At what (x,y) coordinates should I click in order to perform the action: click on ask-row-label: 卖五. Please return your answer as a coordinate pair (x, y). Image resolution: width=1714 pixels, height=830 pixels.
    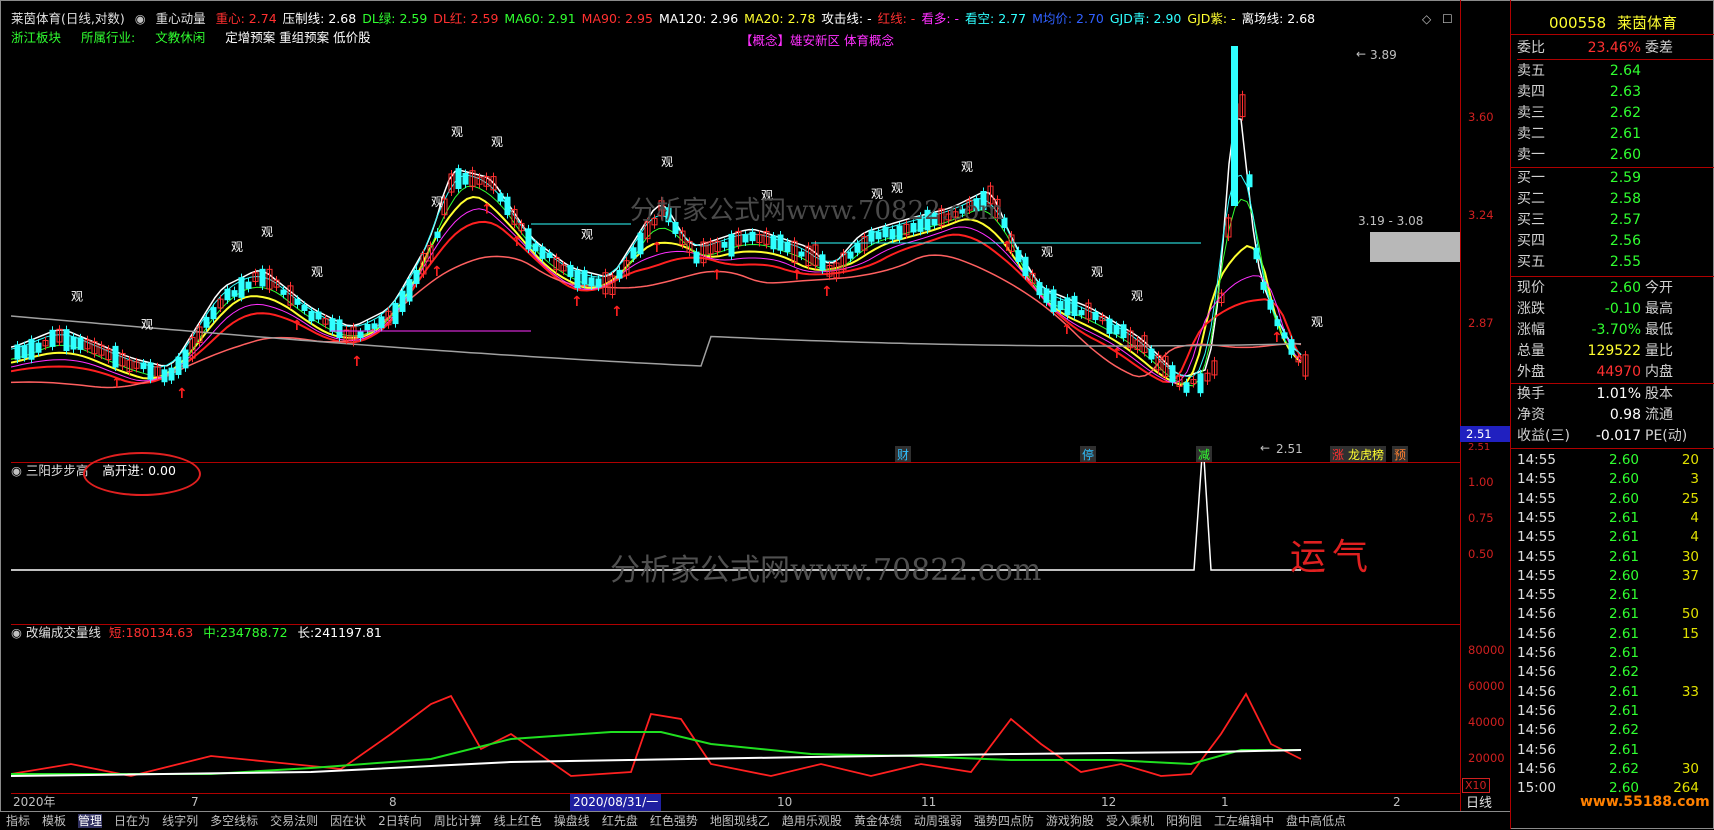
    Looking at the image, I should click on (1531, 71).